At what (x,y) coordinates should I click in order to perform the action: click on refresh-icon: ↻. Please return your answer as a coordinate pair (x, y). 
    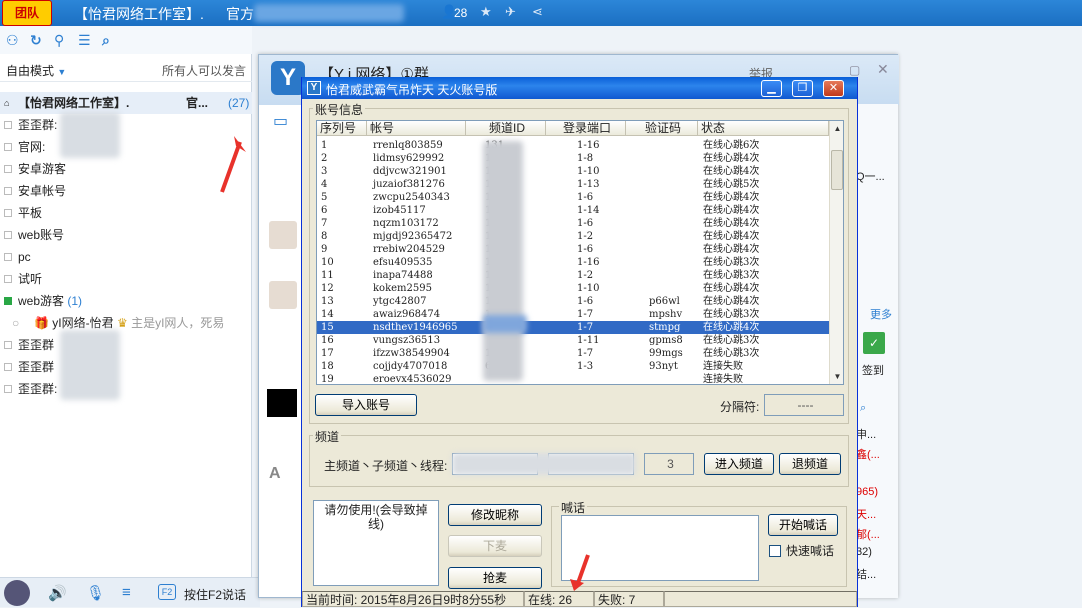
    Looking at the image, I should click on (36, 40).